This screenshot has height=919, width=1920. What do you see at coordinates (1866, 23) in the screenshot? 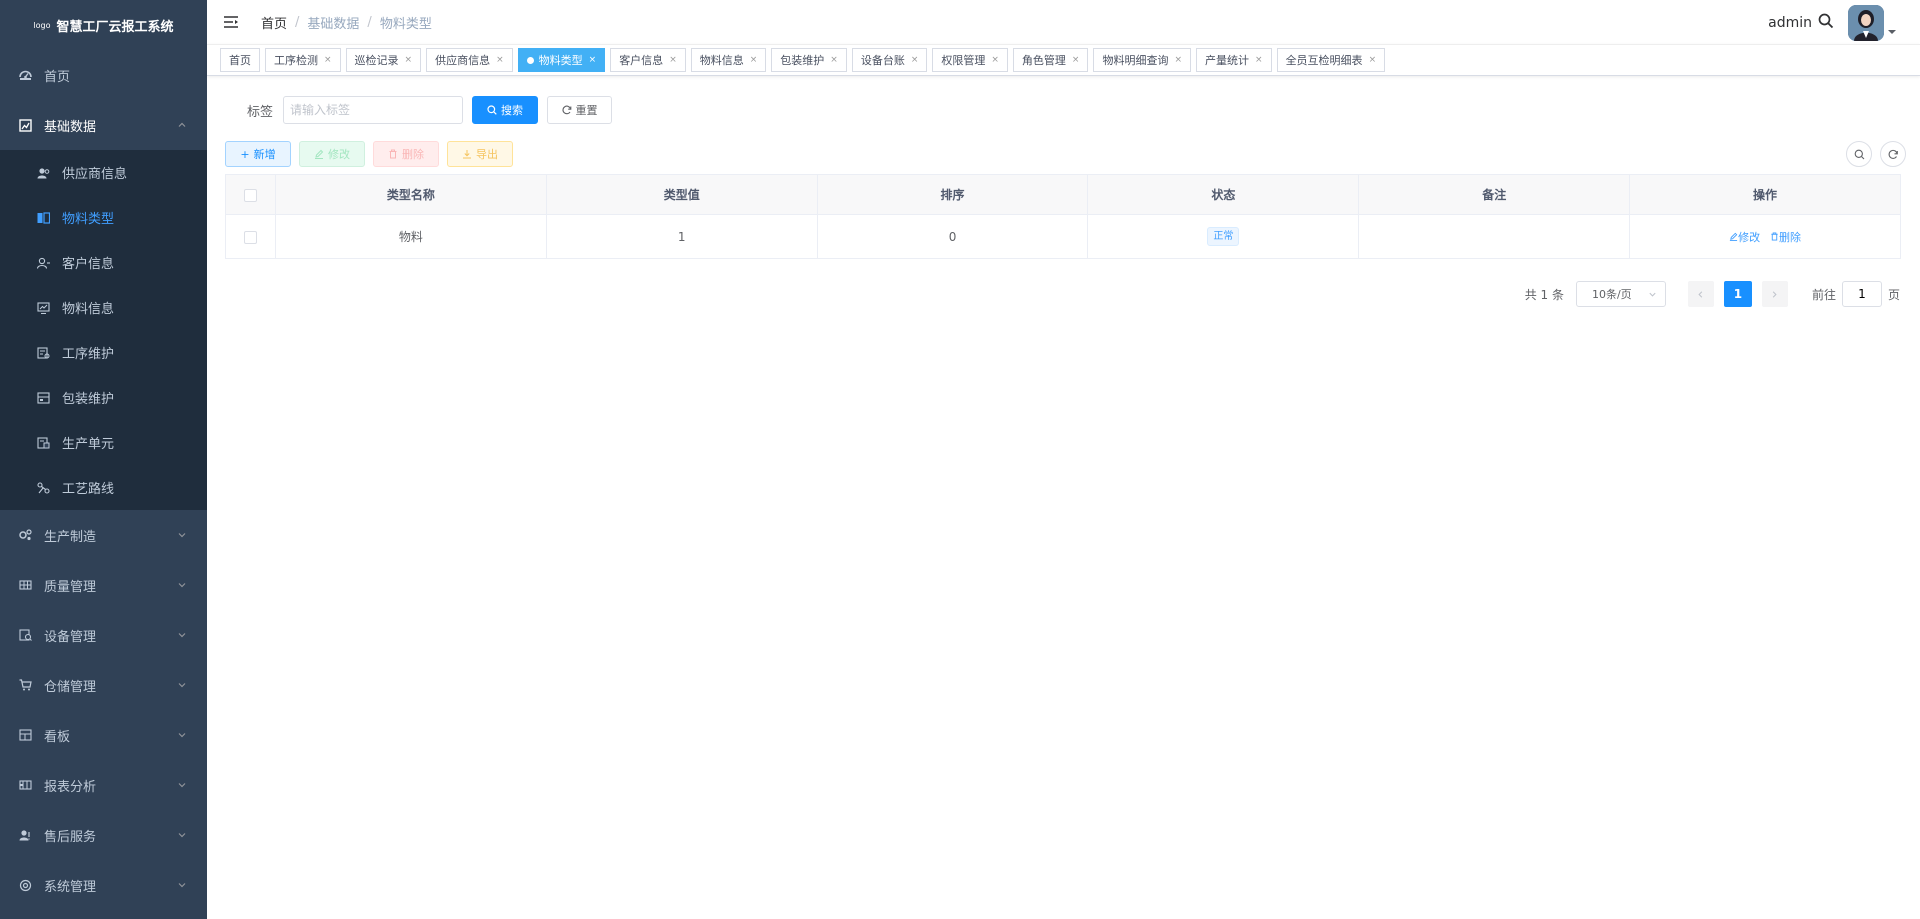
I see `avatar` at bounding box center [1866, 23].